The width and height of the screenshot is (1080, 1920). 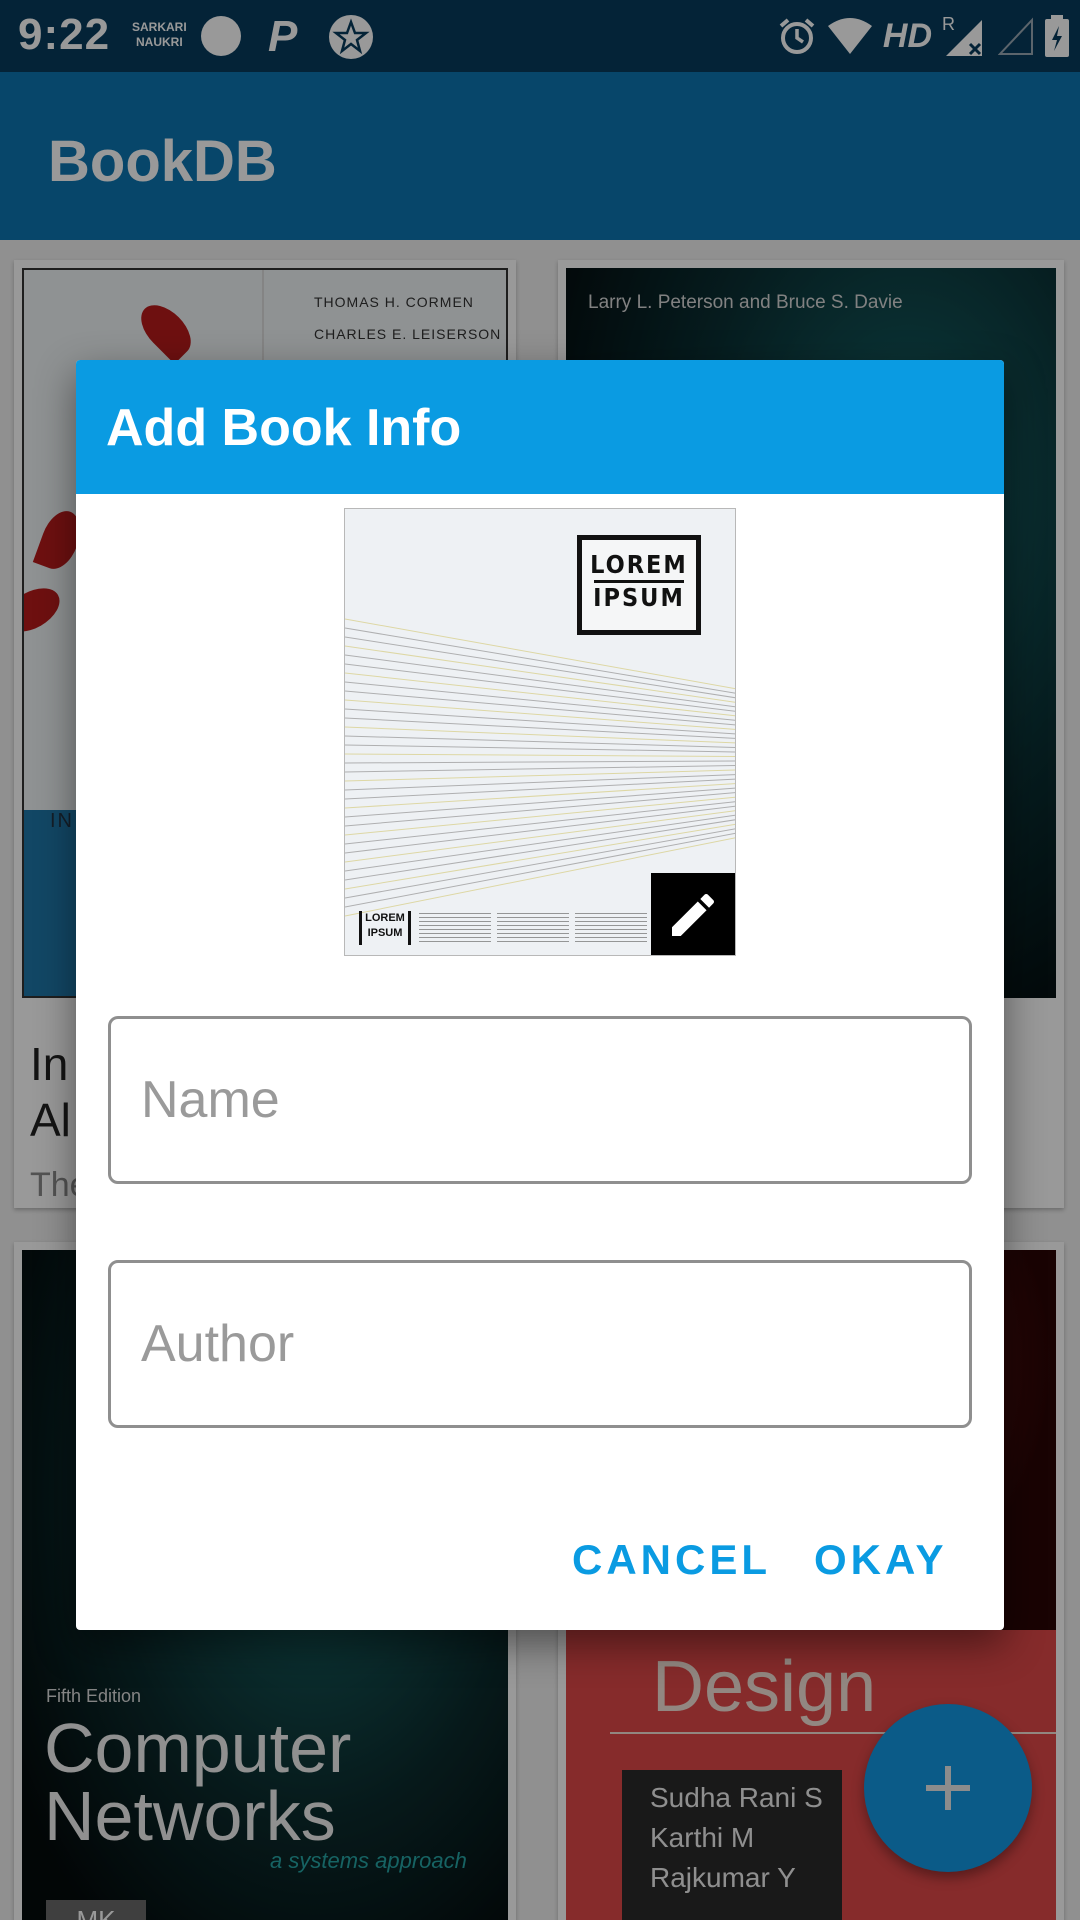 I want to click on edit-cover-button, so click(x=693, y=914).